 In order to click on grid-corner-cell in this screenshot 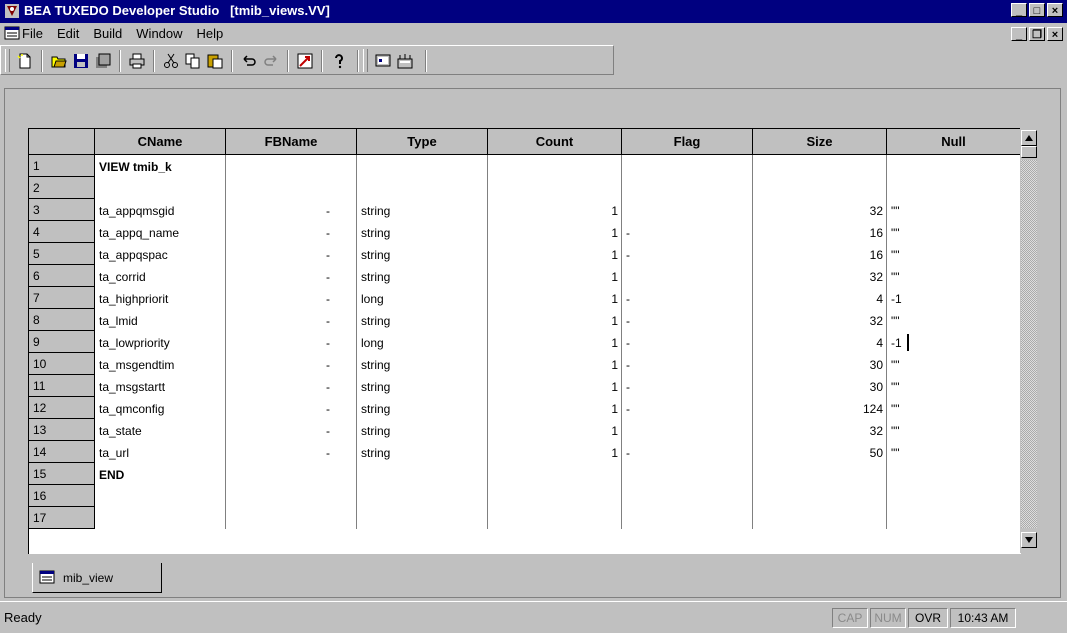, I will do `click(62, 142)`.